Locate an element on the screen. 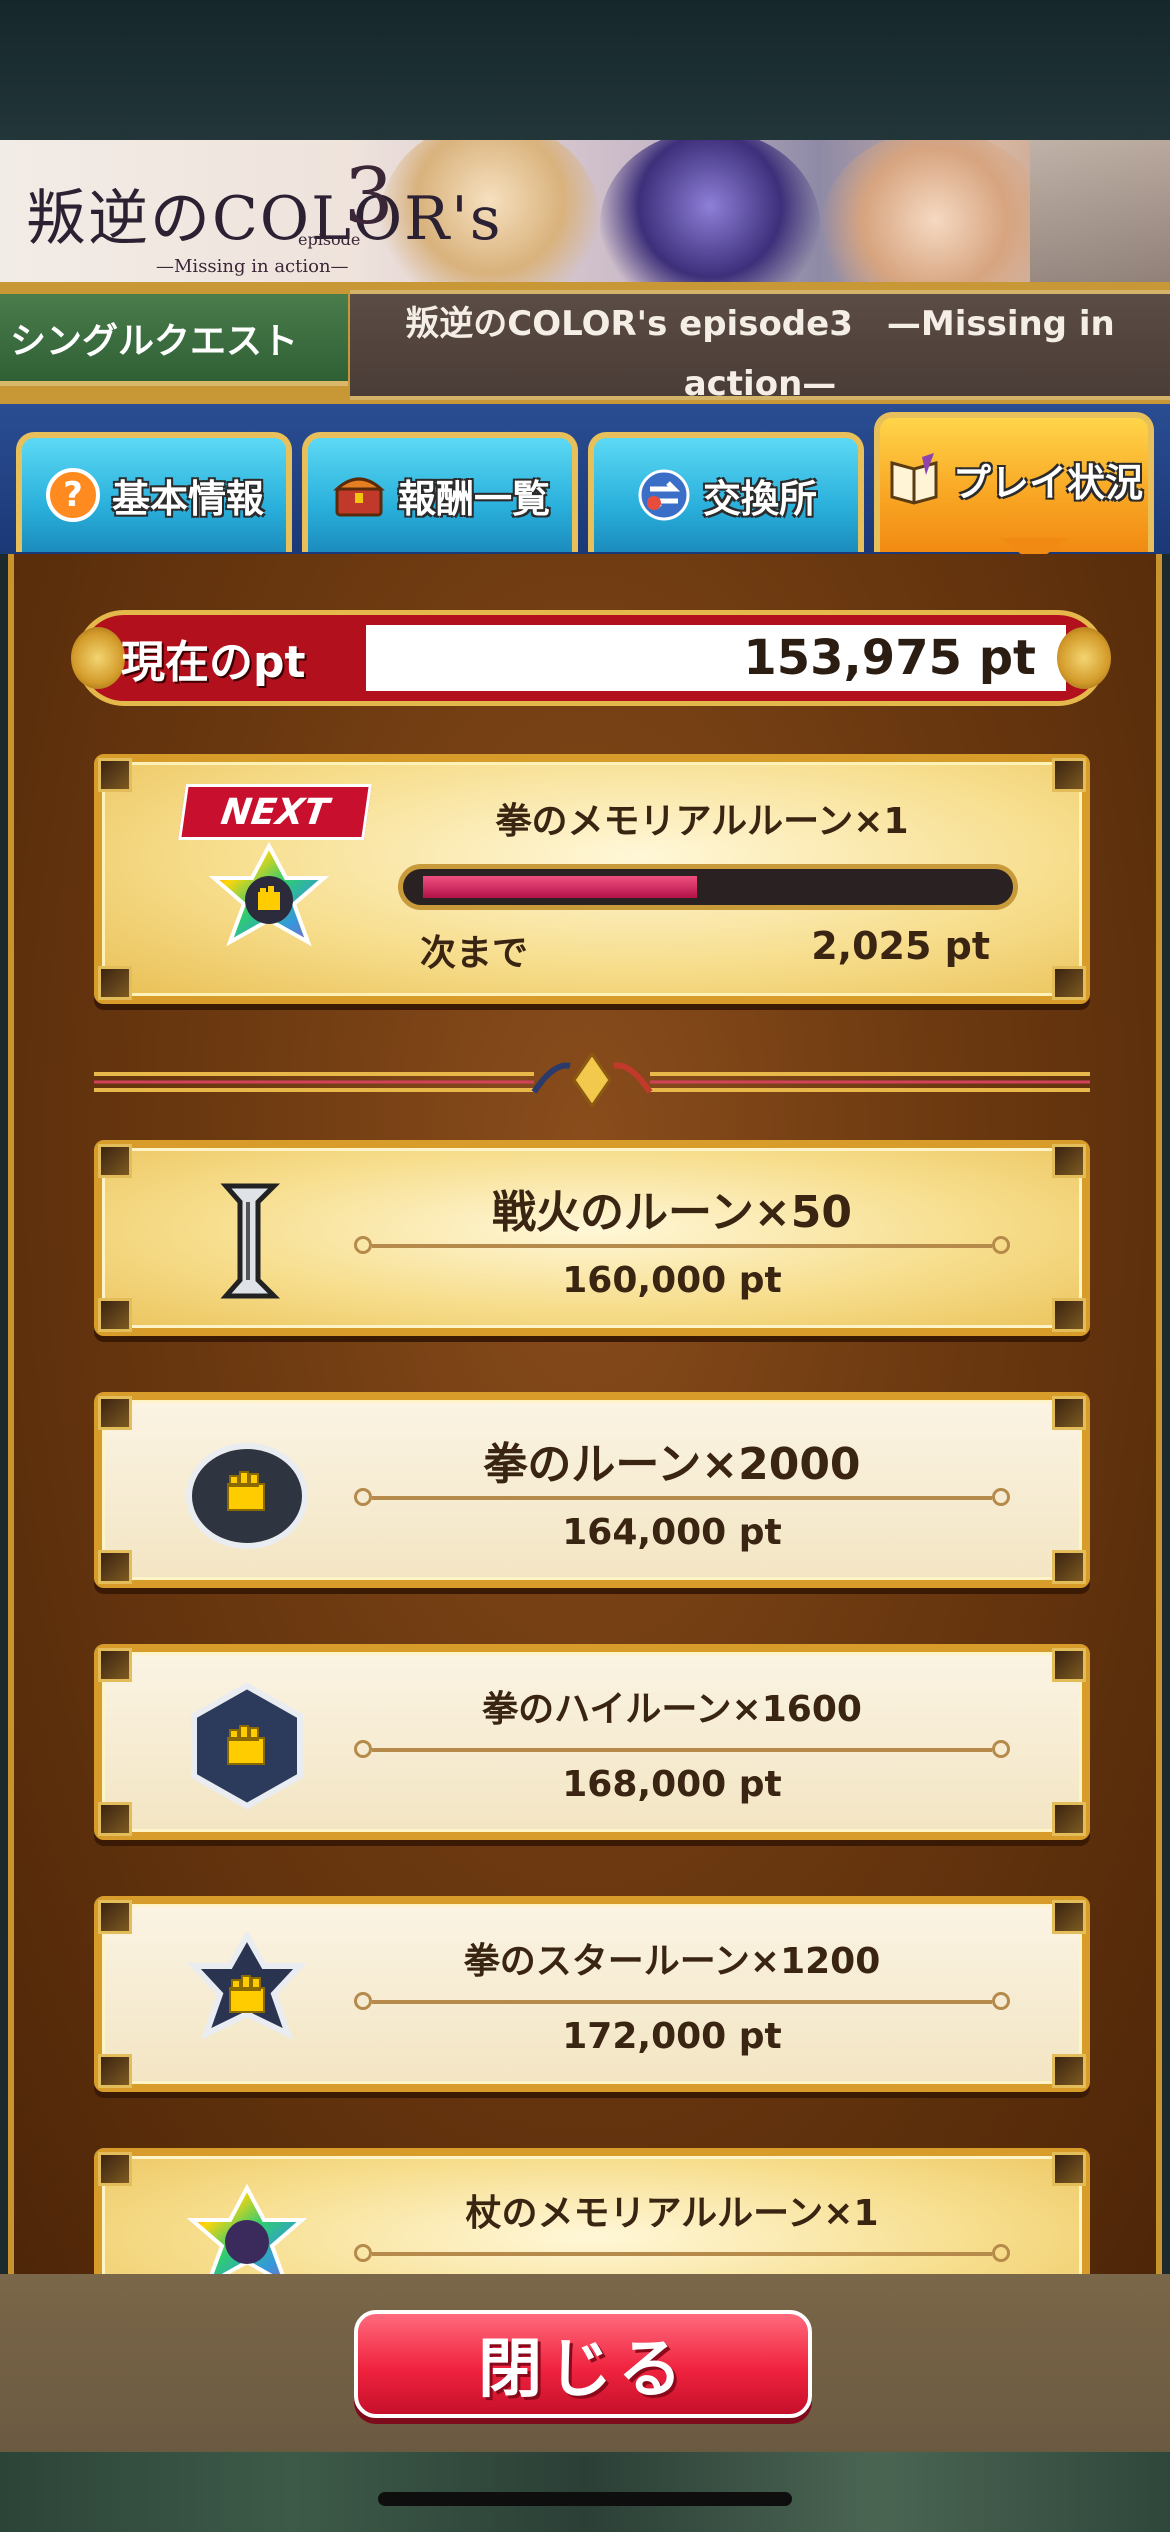 The width and height of the screenshot is (1170, 2532). status-bar-area is located at coordinates (585, 70).